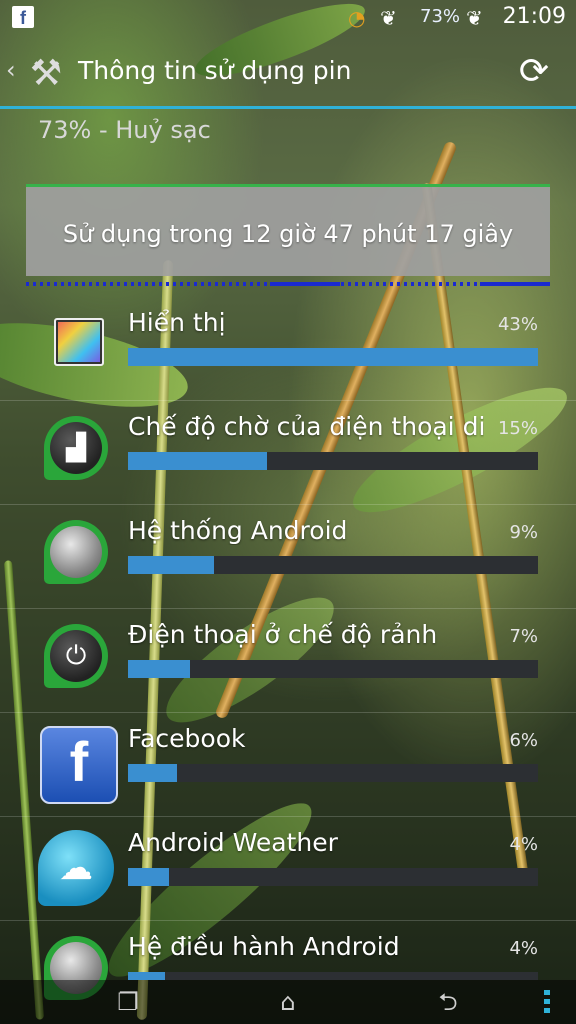 The height and width of the screenshot is (1024, 576). What do you see at coordinates (76, 448) in the screenshot?
I see `cell-standby-icon: ▟` at bounding box center [76, 448].